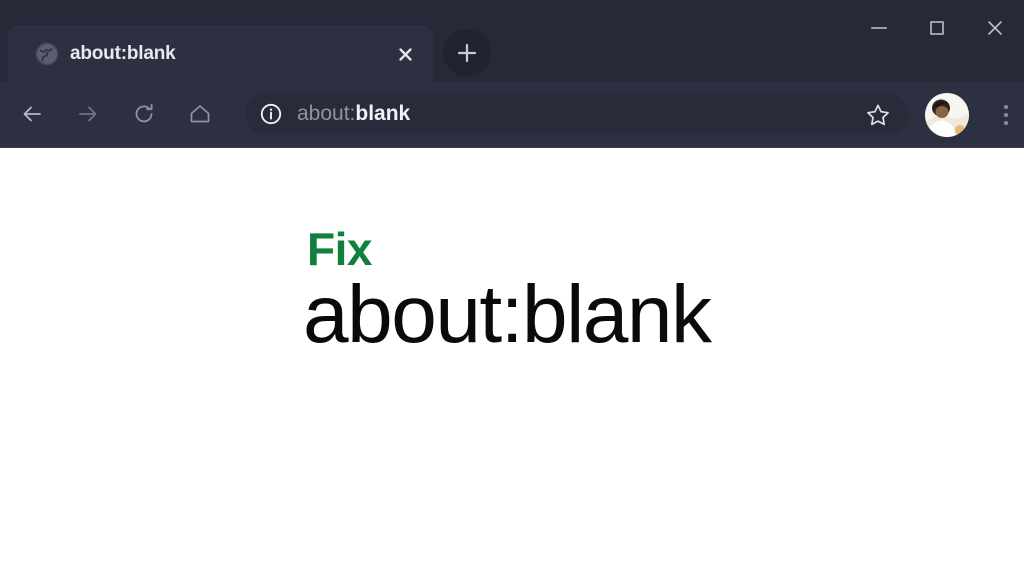  What do you see at coordinates (995, 28) in the screenshot?
I see `close-window-icon` at bounding box center [995, 28].